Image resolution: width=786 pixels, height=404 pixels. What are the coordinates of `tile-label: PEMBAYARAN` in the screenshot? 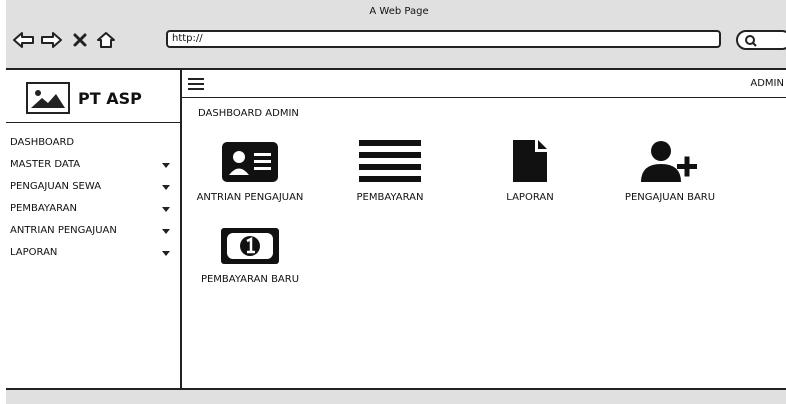 It's located at (390, 197).